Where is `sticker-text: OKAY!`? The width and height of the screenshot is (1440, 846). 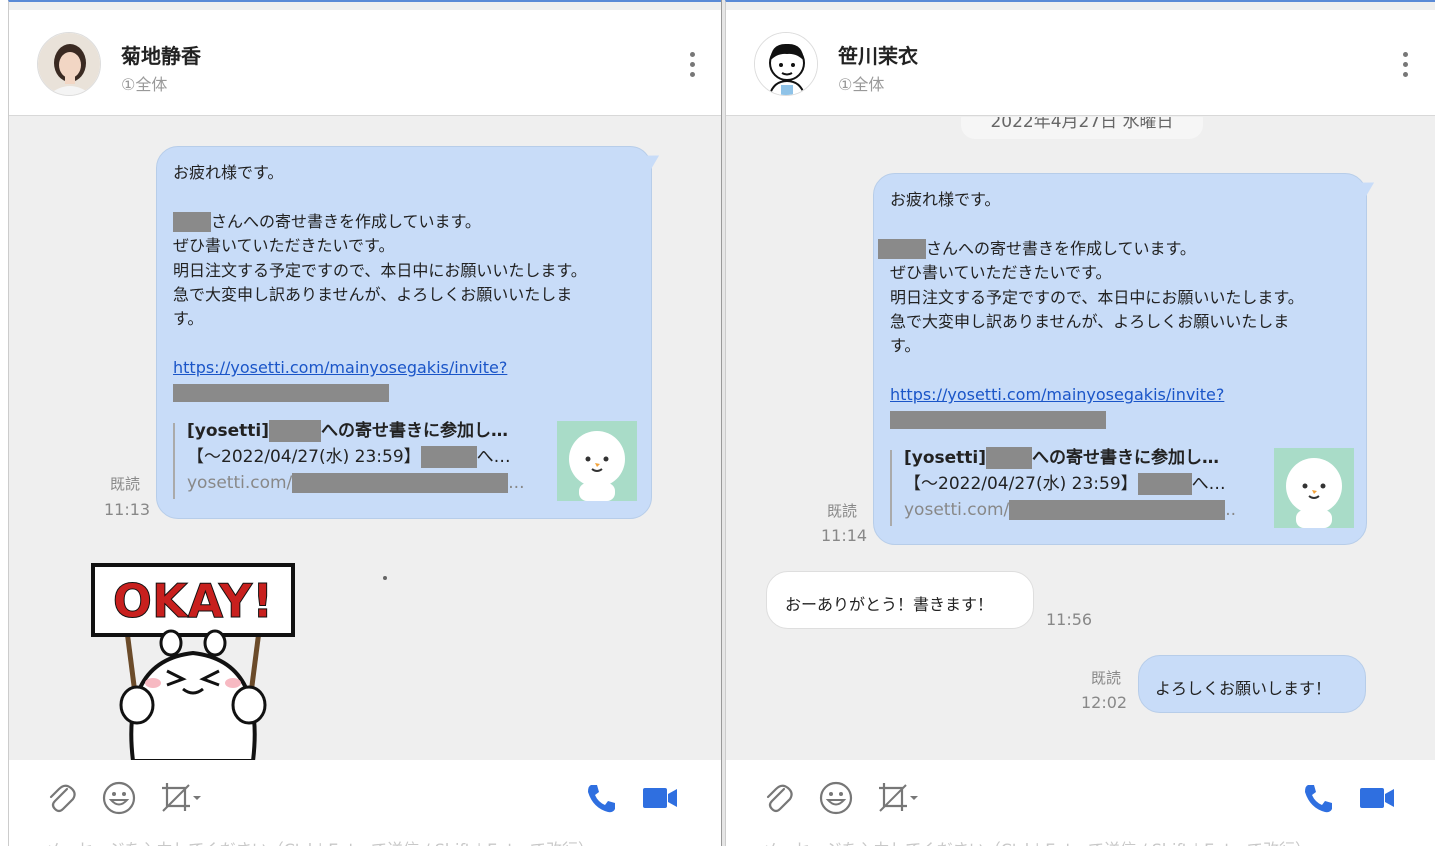
sticker-text: OKAY! is located at coordinates (193, 601).